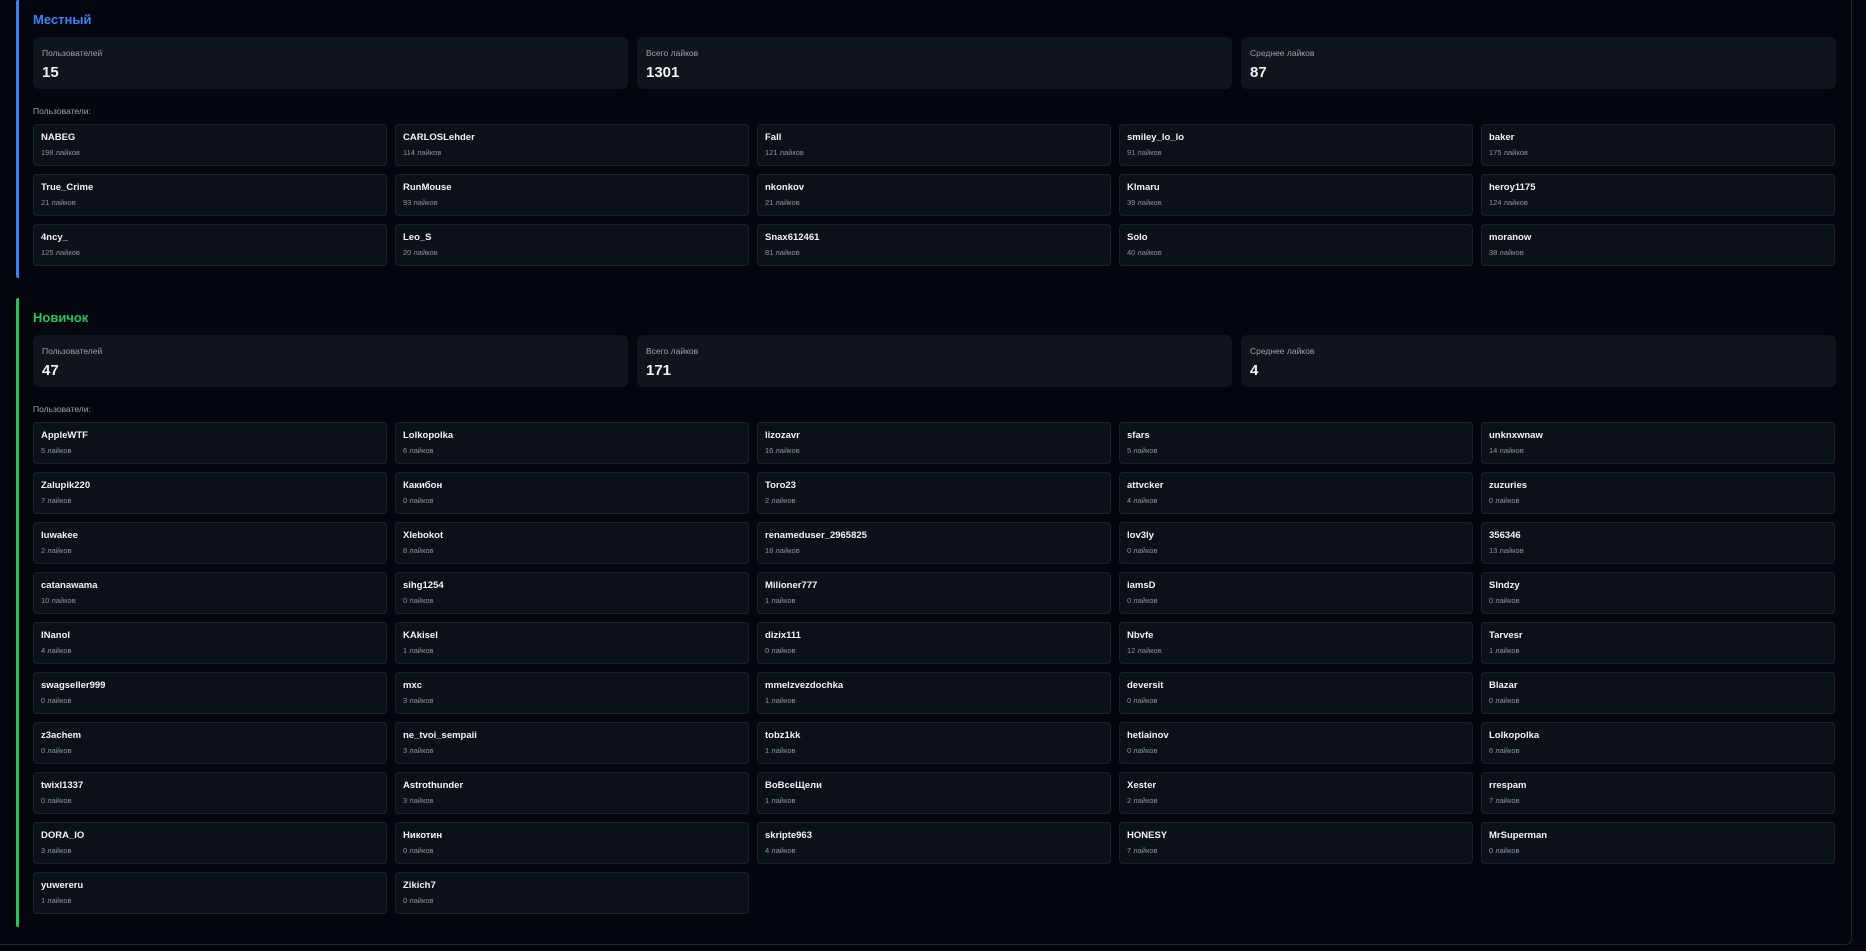 Image resolution: width=1866 pixels, height=951 pixels. Describe the element at coordinates (1145, 485) in the screenshot. I see `user-name: attvcker` at that location.